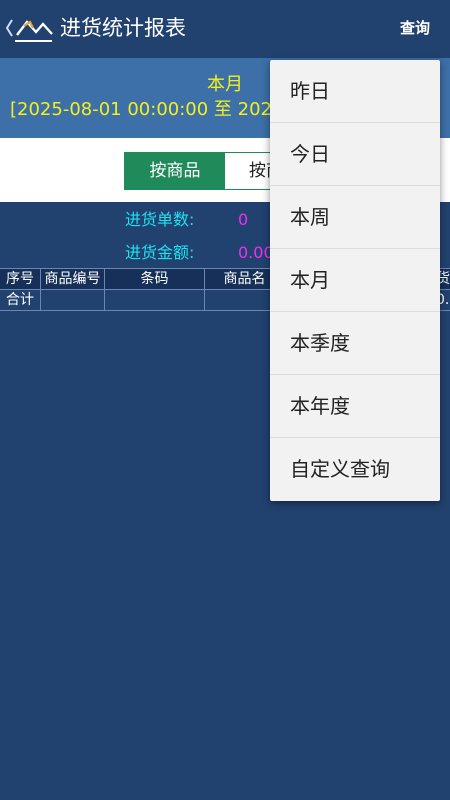 The height and width of the screenshot is (800, 450). Describe the element at coordinates (160, 252) in the screenshot. I see `summary-amount-label: 进货金额:` at that location.